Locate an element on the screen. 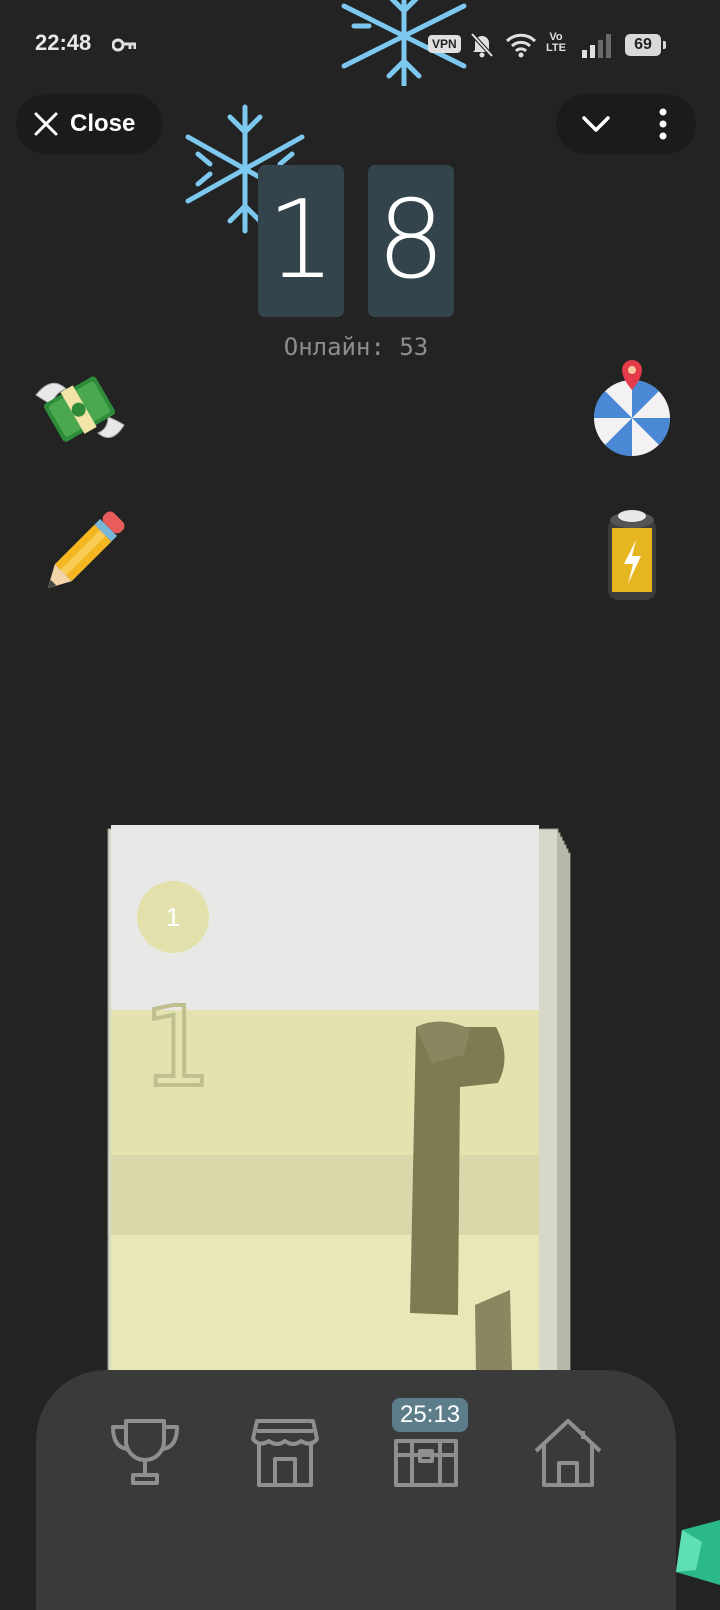 The image size is (720, 1610). close-button: Close is located at coordinates (89, 124).